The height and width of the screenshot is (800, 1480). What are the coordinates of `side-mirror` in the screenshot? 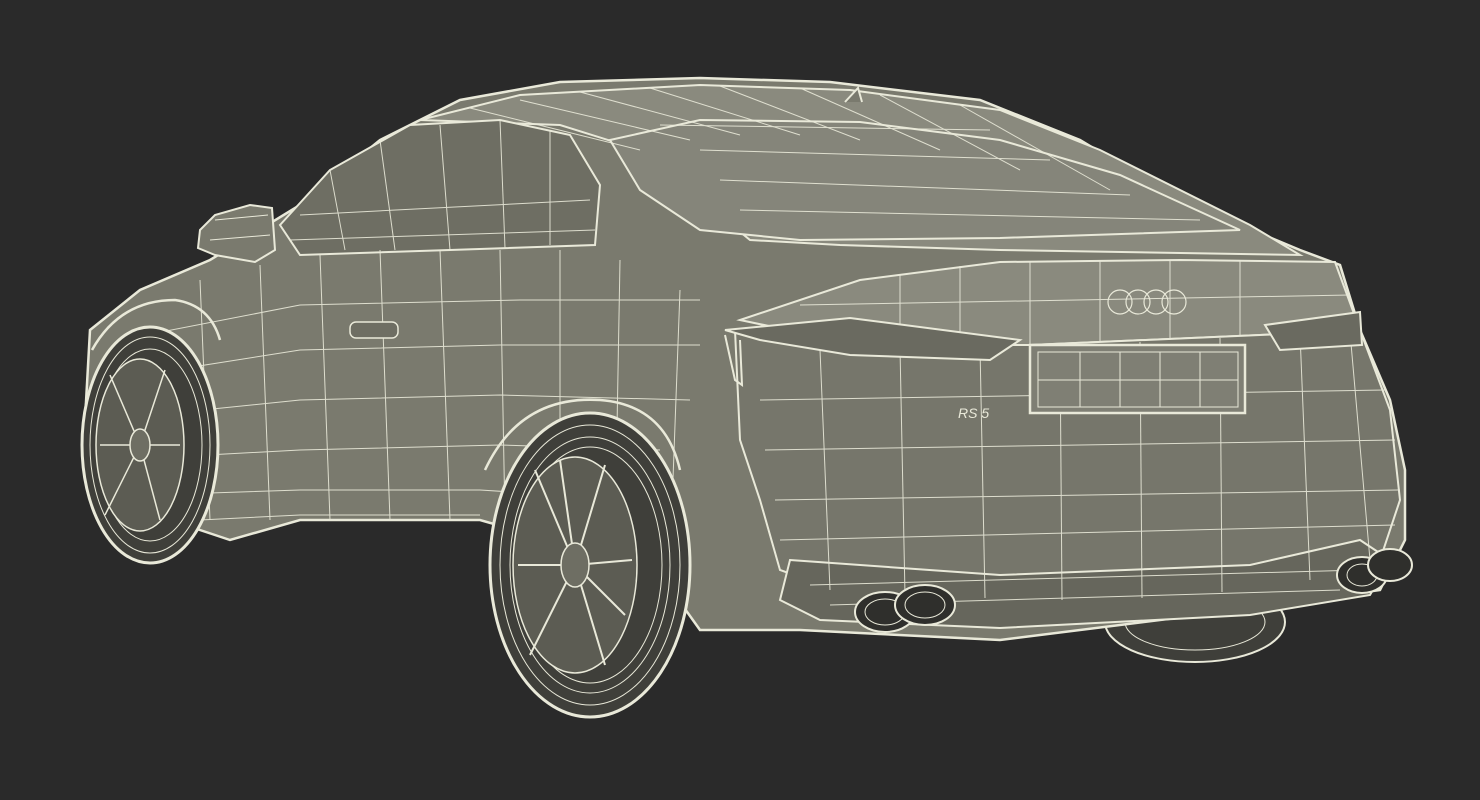 It's located at (236, 233).